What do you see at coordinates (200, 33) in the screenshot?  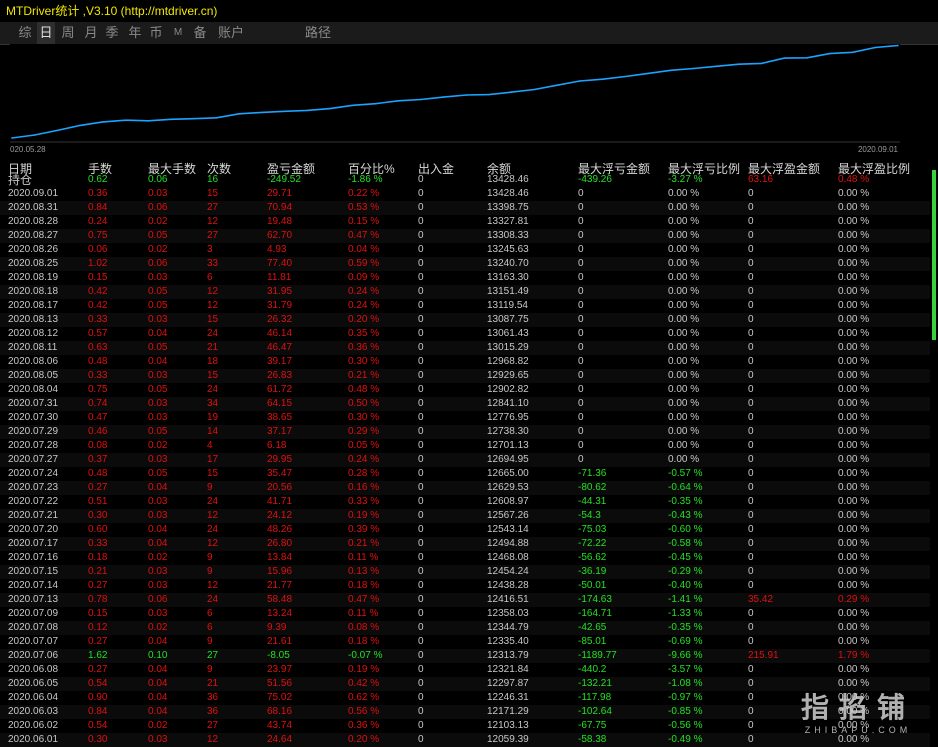 I see `tab-notes: 备` at bounding box center [200, 33].